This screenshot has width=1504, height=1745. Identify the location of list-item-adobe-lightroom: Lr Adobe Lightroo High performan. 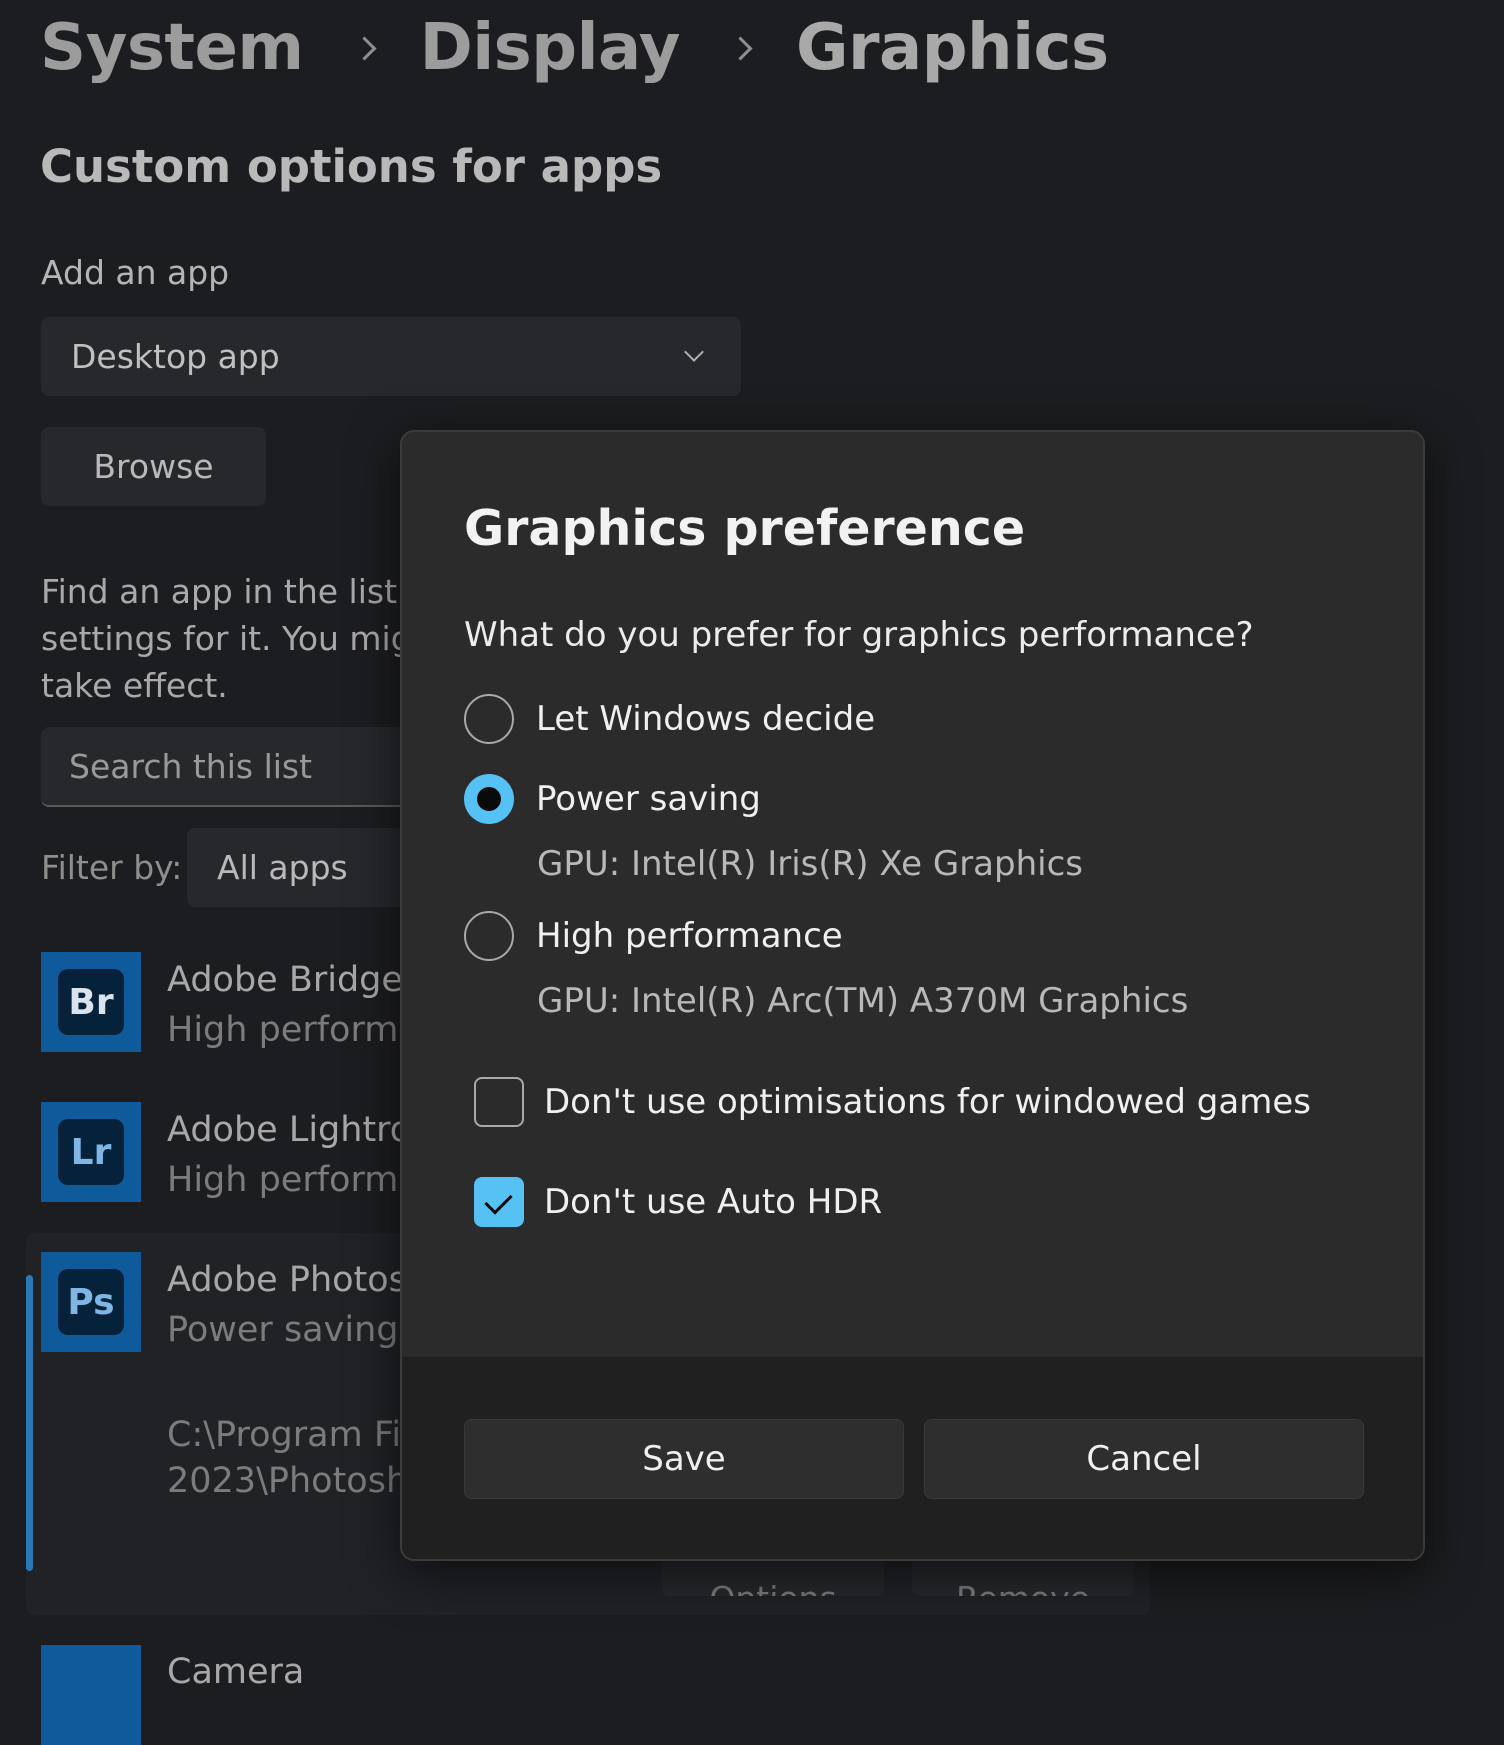
(221, 1152).